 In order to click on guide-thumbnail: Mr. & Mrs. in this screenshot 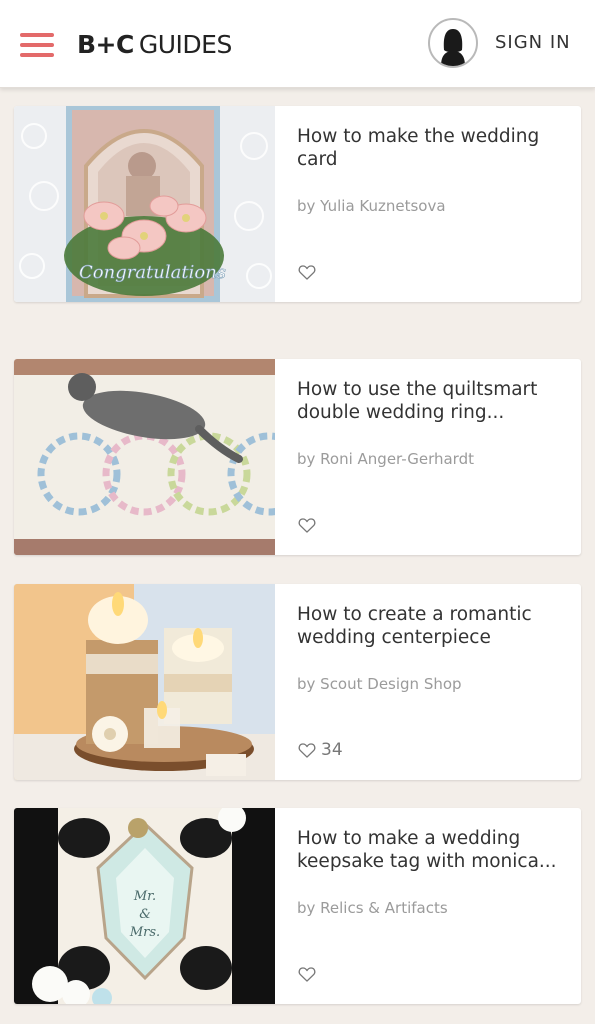, I will do `click(144, 906)`.